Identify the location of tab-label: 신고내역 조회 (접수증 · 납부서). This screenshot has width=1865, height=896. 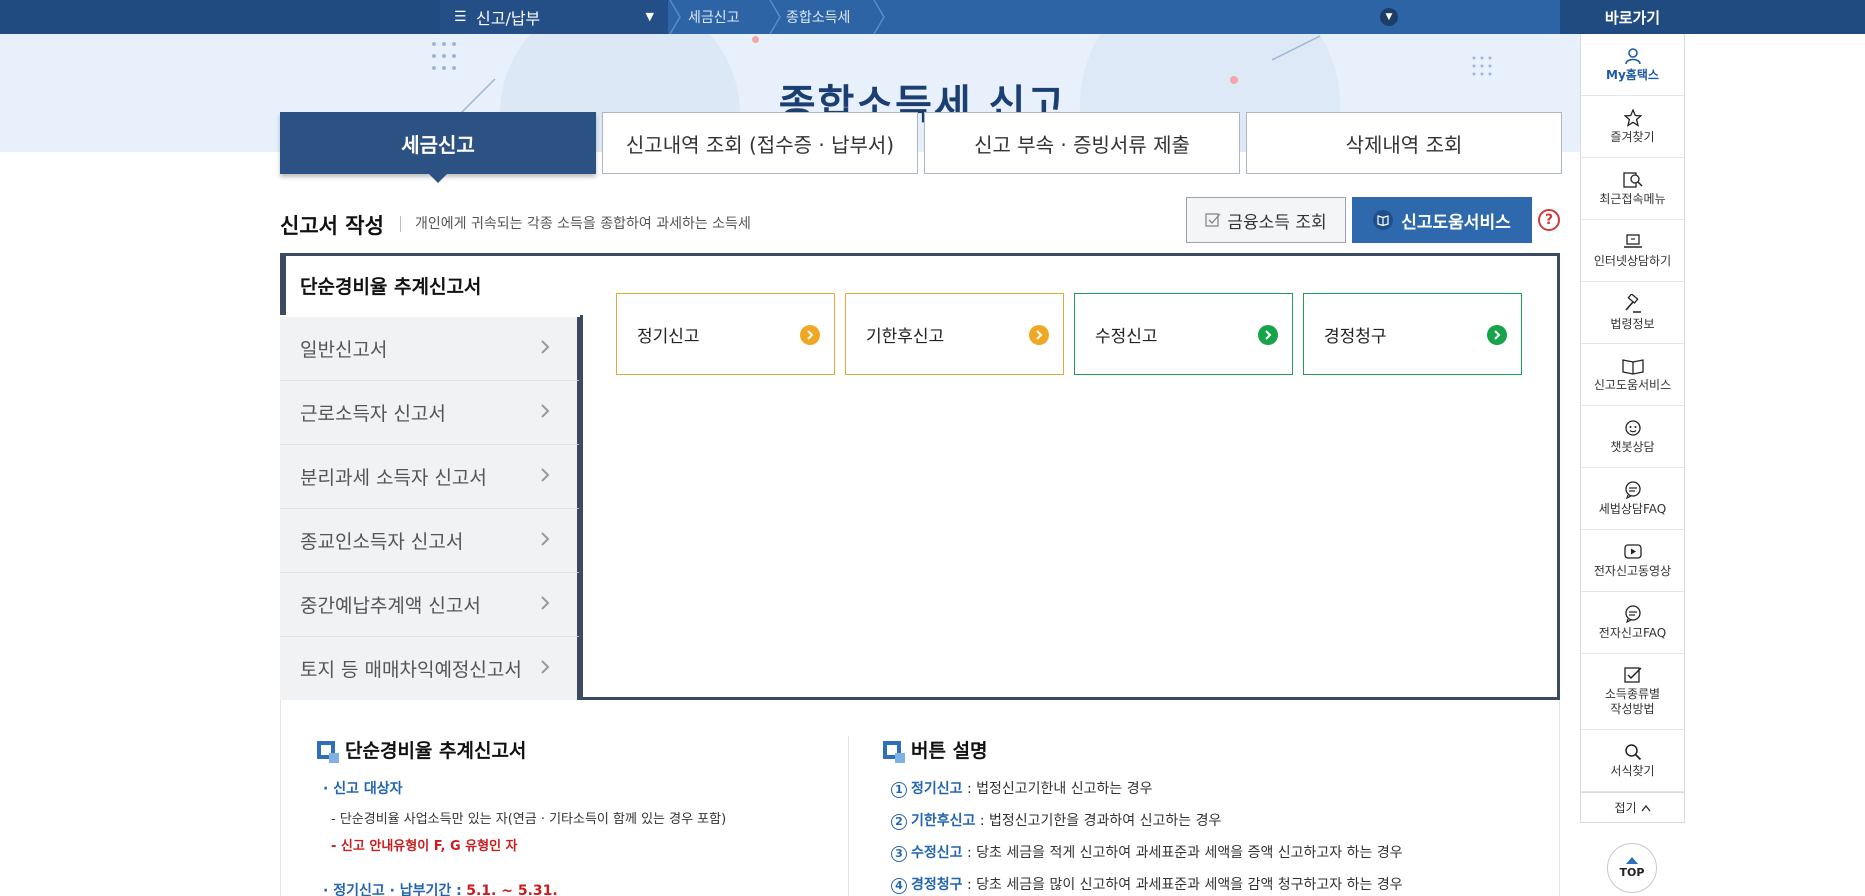
(760, 144).